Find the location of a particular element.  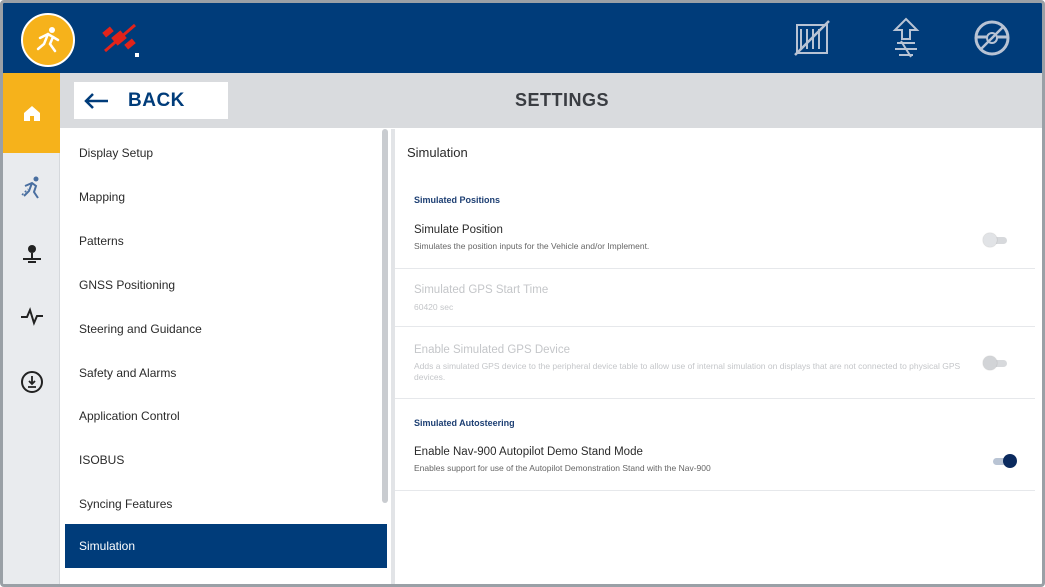

menu-item-application-control: Application Control is located at coordinates (226, 416).